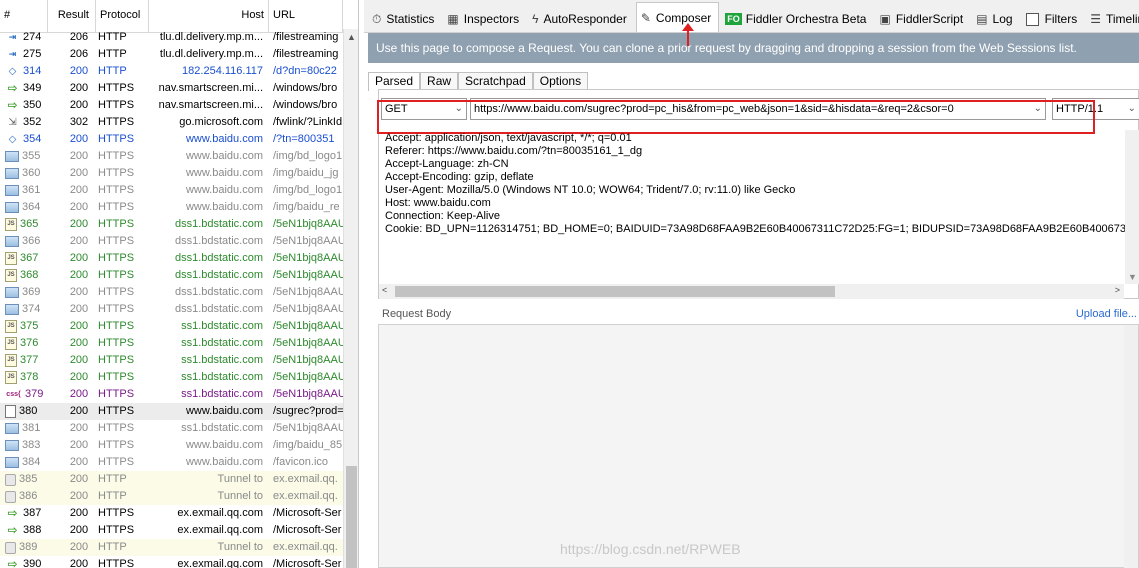 The height and width of the screenshot is (568, 1139). What do you see at coordinates (24, 275) in the screenshot?
I see `session-number: JS 368` at bounding box center [24, 275].